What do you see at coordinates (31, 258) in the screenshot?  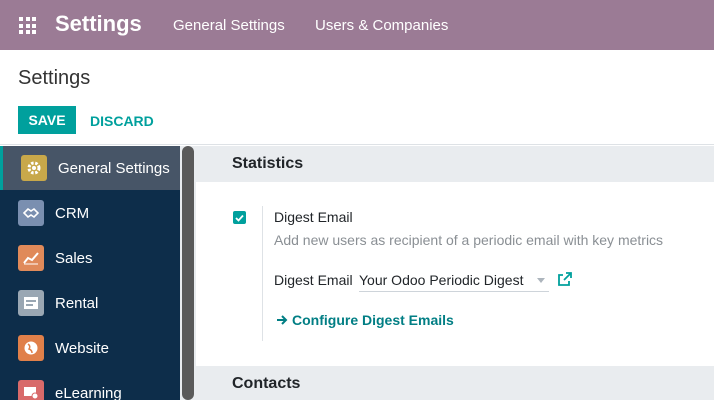 I see `chart-icon` at bounding box center [31, 258].